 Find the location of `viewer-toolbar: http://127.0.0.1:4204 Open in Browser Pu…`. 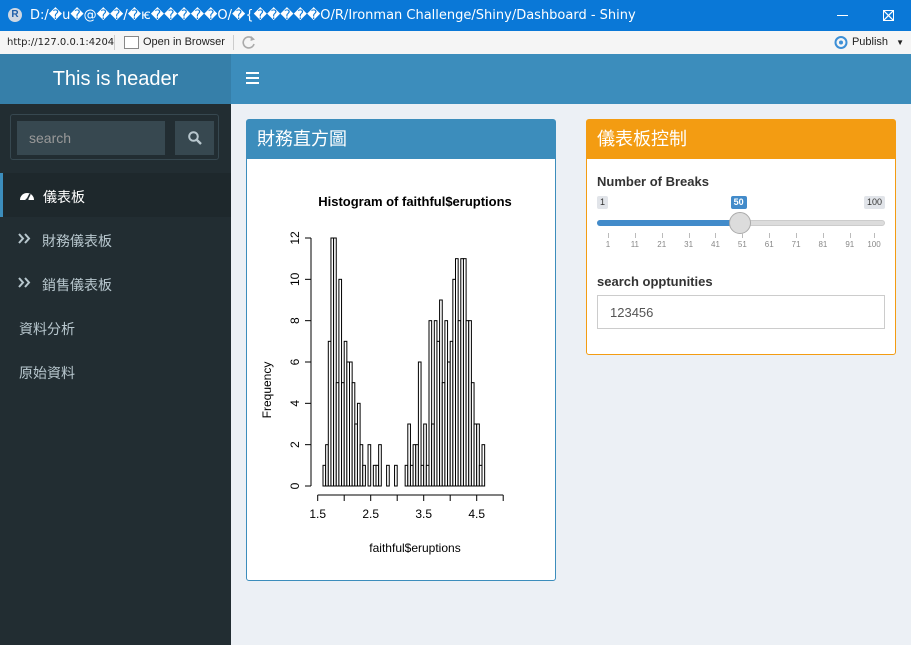

viewer-toolbar: http://127.0.0.1:4204 Open in Browser Pu… is located at coordinates (455, 43).